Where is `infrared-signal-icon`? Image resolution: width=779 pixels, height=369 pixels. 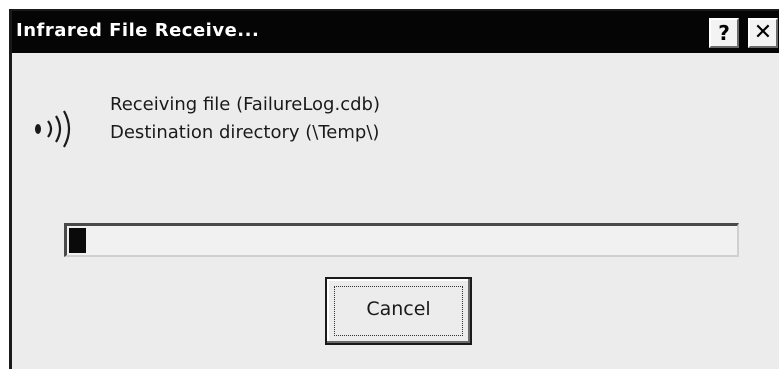
infrared-signal-icon is located at coordinates (53, 129).